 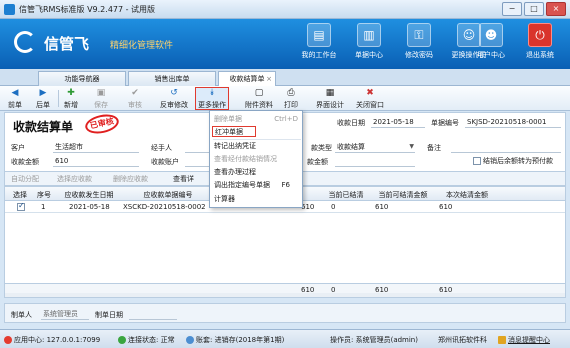 I want to click on menu-item-red-reverse: 红冲单据, so click(x=234, y=131).